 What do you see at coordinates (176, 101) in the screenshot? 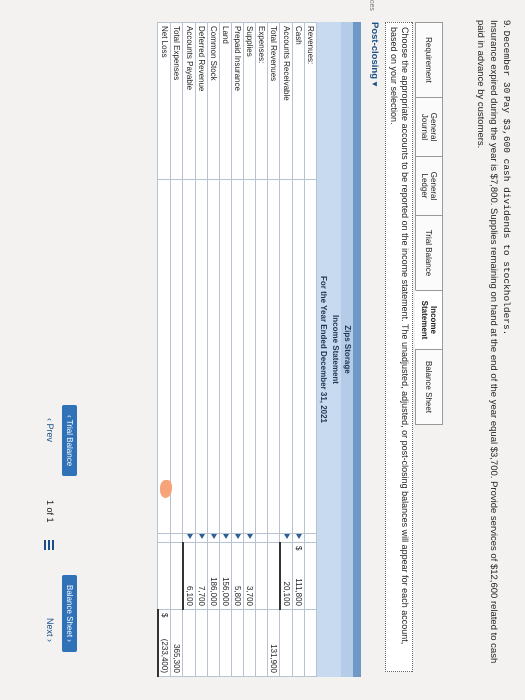
I see `account-label: Total Expenses` at bounding box center [176, 101].